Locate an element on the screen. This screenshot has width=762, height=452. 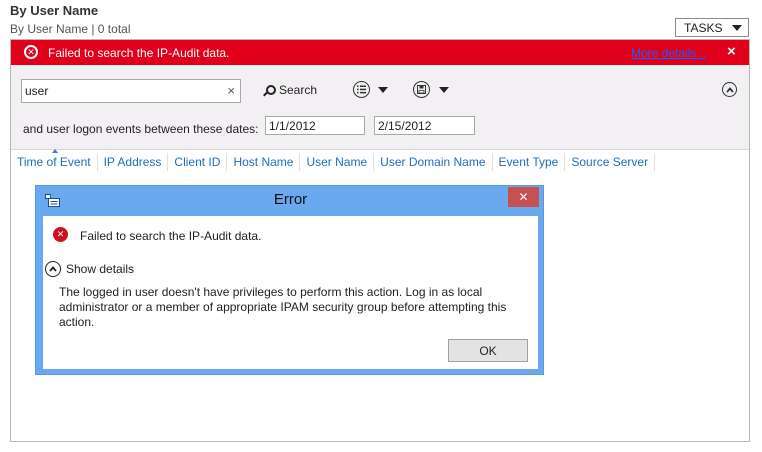
search-field: × is located at coordinates (131, 91).